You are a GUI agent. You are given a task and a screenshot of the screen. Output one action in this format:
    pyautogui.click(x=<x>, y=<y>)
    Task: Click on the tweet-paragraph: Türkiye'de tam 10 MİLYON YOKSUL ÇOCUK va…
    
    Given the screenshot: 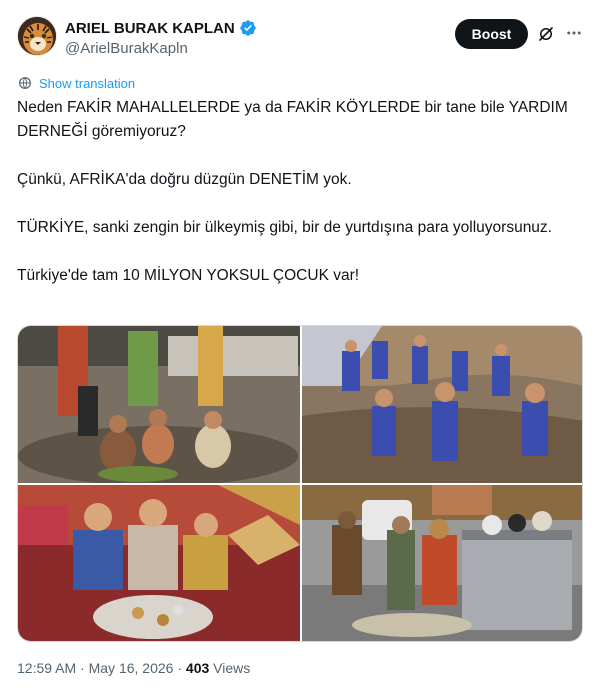 What is the action you would take?
    pyautogui.click(x=188, y=275)
    